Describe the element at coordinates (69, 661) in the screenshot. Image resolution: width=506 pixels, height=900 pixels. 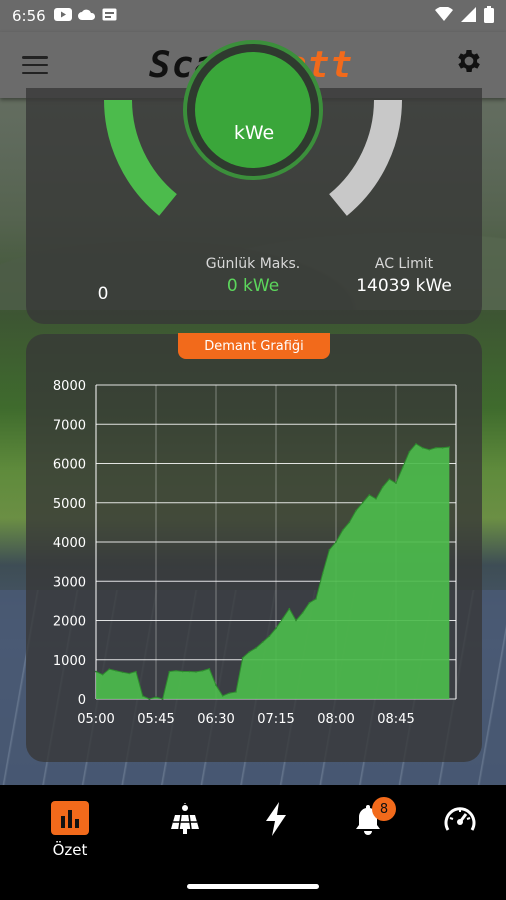
I see `y-tick-label: 1000` at that location.